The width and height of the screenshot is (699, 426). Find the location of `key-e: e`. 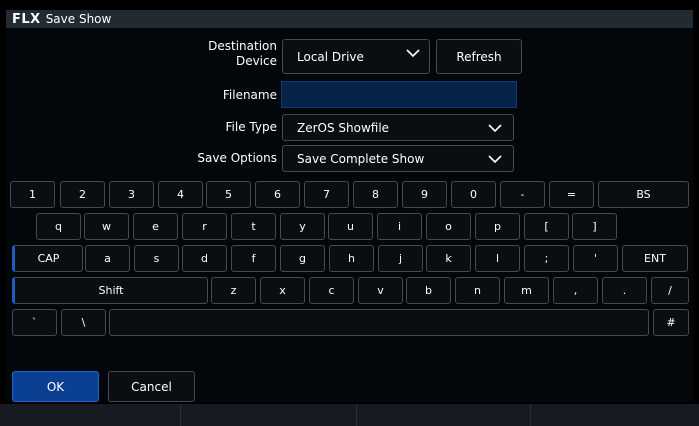

key-e: e is located at coordinates (155, 226).